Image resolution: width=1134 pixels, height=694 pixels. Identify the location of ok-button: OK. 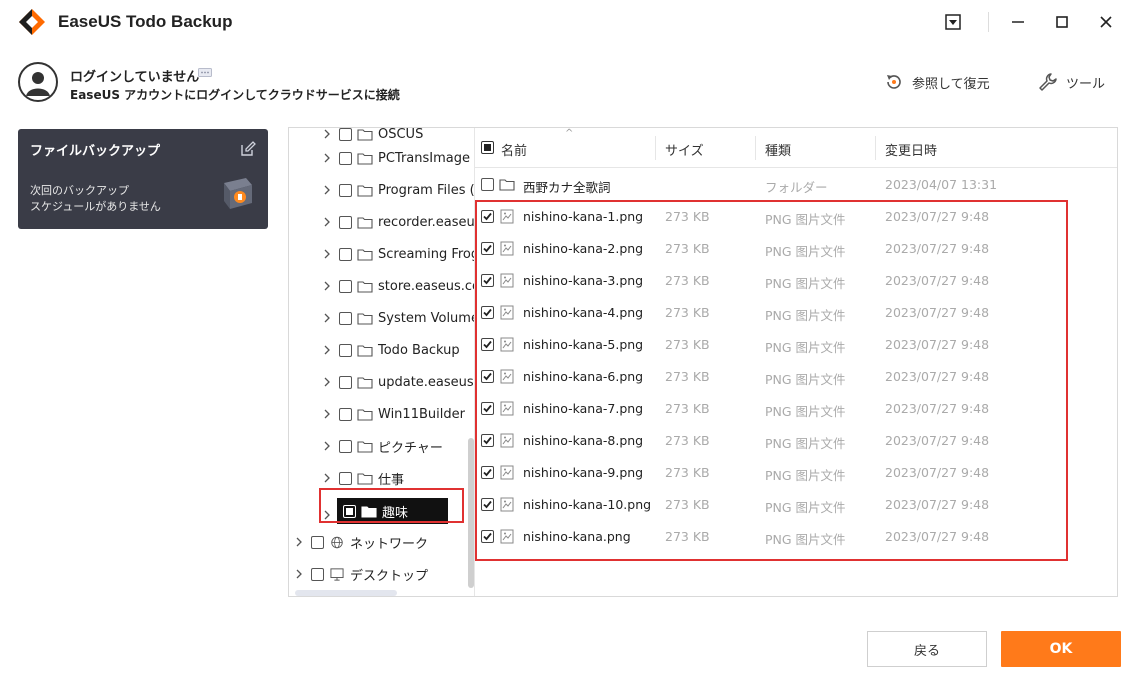
(1061, 649).